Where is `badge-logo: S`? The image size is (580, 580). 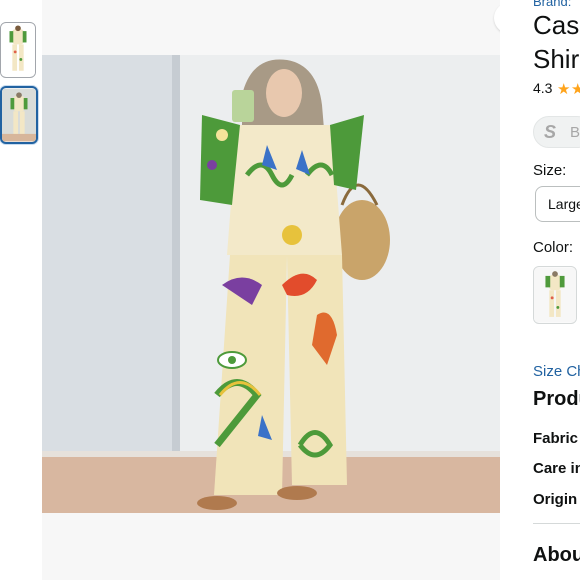 badge-logo: S is located at coordinates (550, 132).